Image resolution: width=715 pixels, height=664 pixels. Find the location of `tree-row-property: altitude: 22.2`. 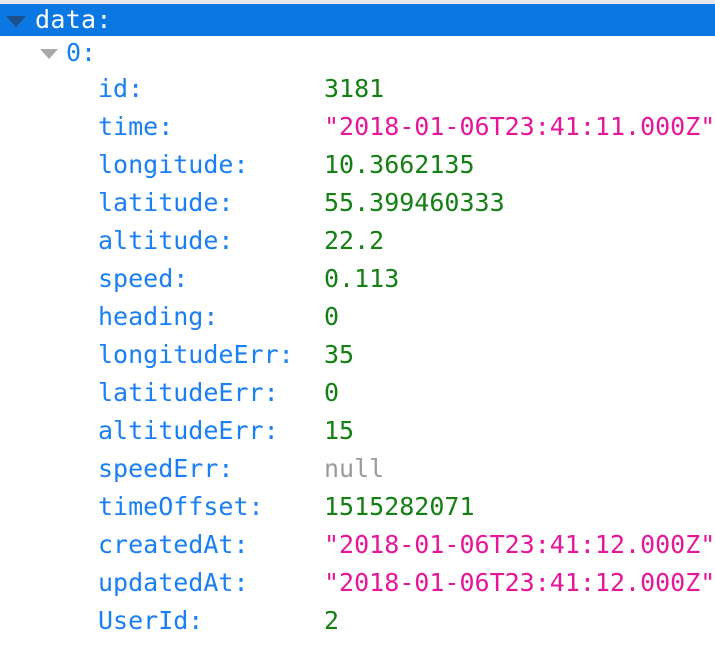

tree-row-property: altitude: 22.2 is located at coordinates (357, 241).